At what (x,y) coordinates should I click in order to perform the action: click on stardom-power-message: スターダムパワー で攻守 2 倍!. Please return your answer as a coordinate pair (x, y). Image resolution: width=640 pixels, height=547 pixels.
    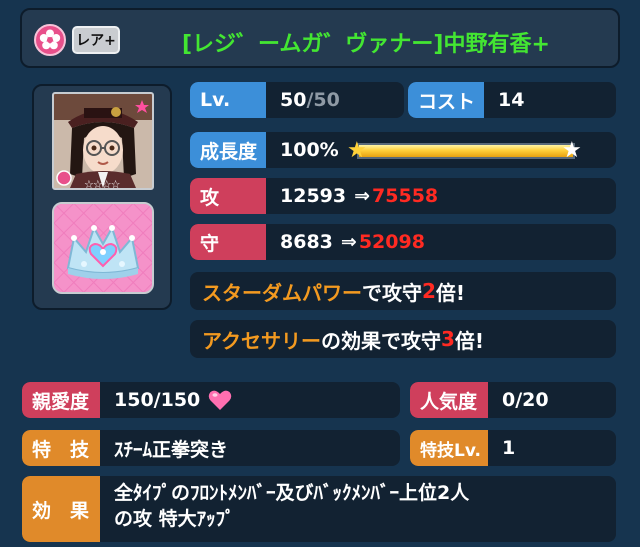
    Looking at the image, I should click on (403, 291).